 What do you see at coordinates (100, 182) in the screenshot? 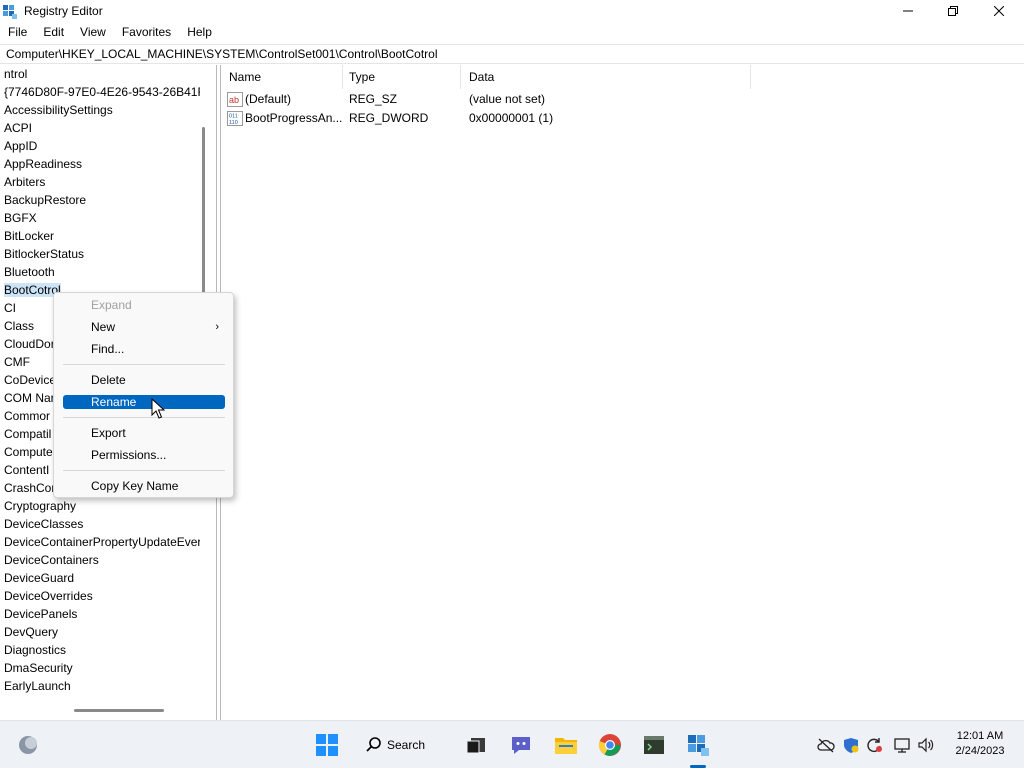
I see `tree-item: Arbiters` at bounding box center [100, 182].